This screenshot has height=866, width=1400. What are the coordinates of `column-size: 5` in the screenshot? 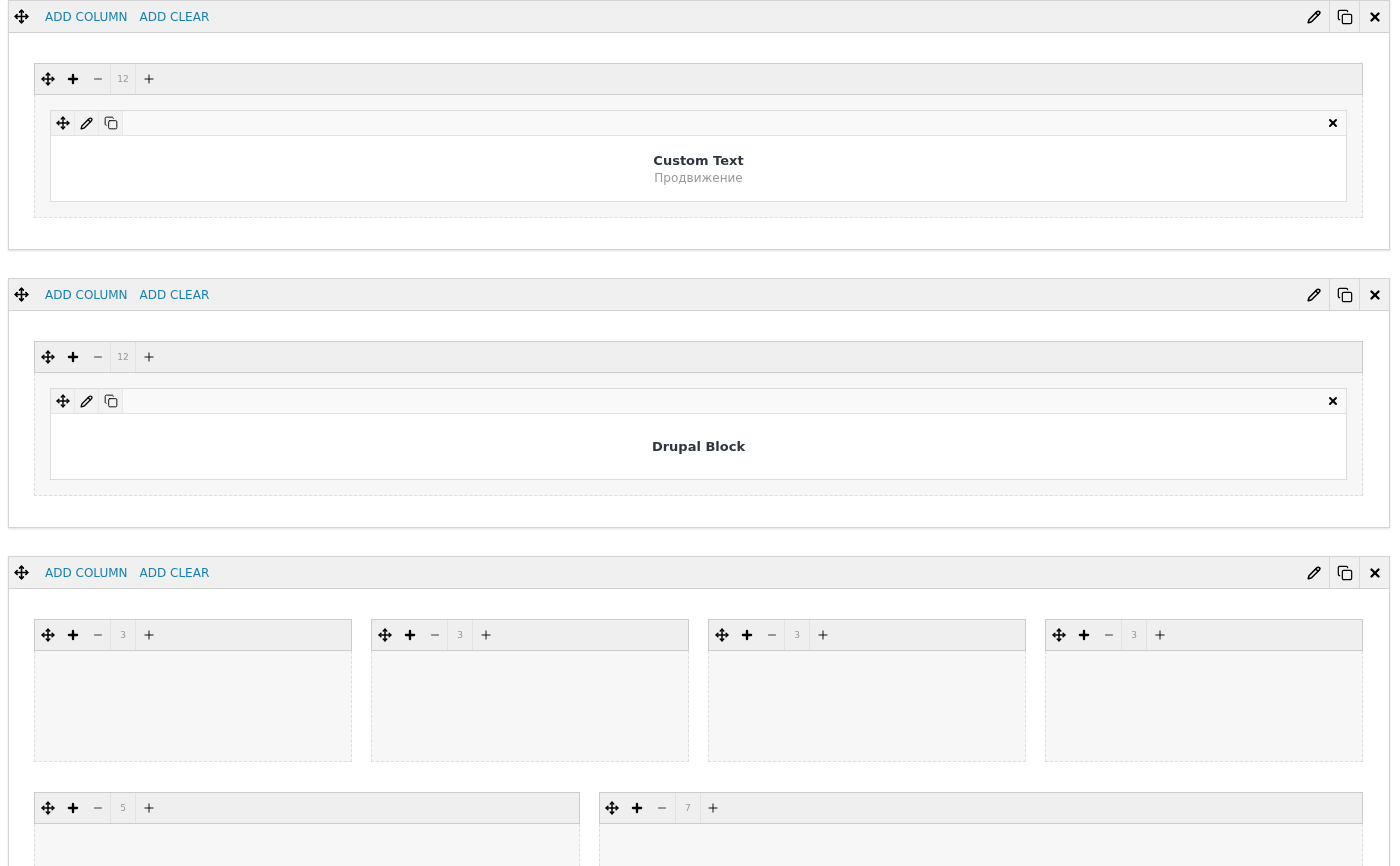 It's located at (123, 808).